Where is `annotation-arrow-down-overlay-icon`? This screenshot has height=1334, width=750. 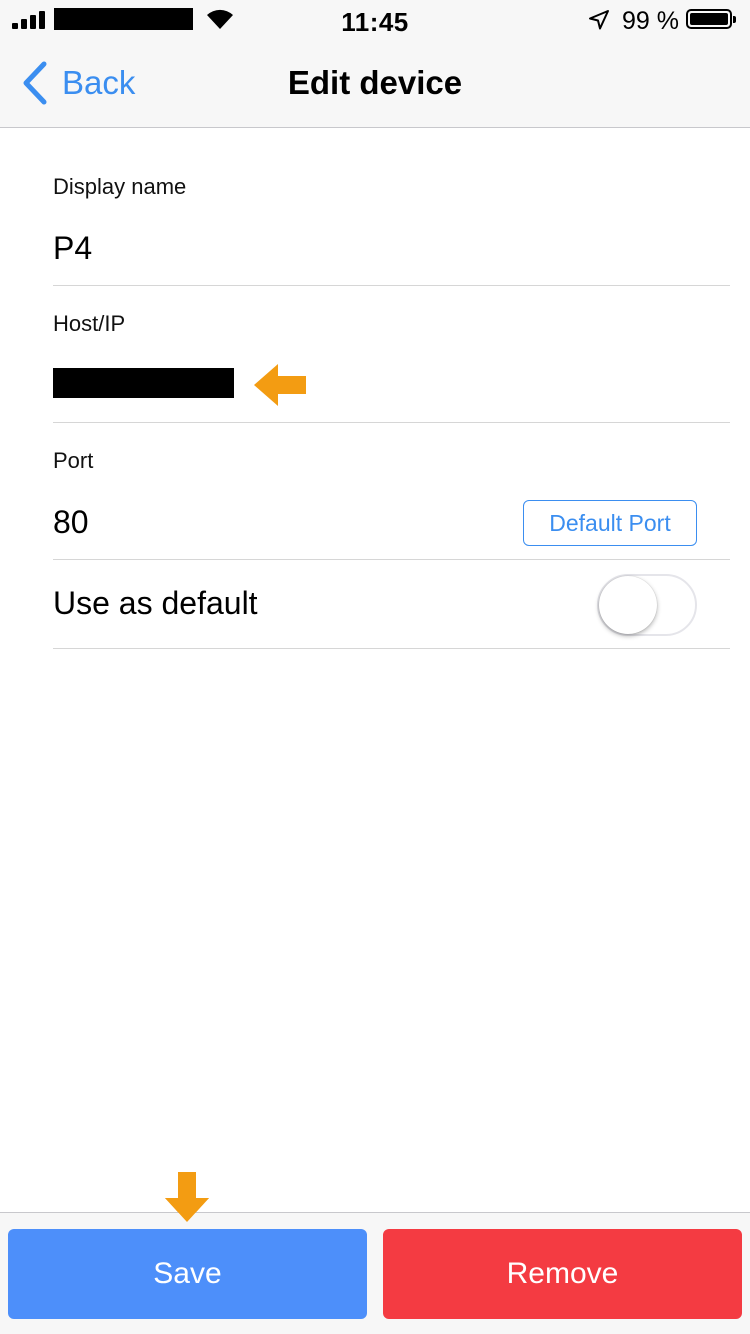 annotation-arrow-down-overlay-icon is located at coordinates (187, 1197).